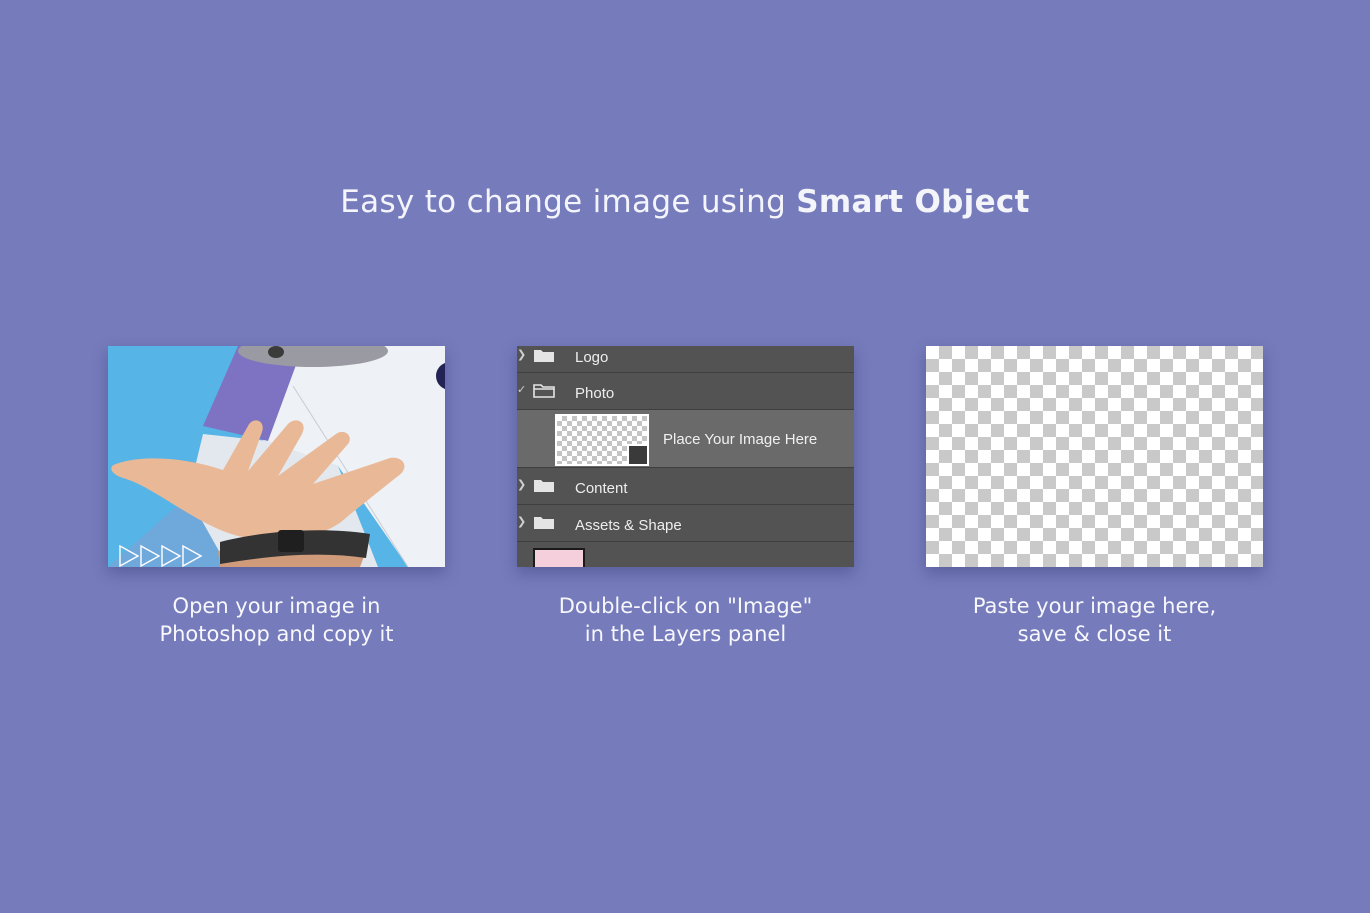  I want to click on layer-label: Logo, so click(592, 357).